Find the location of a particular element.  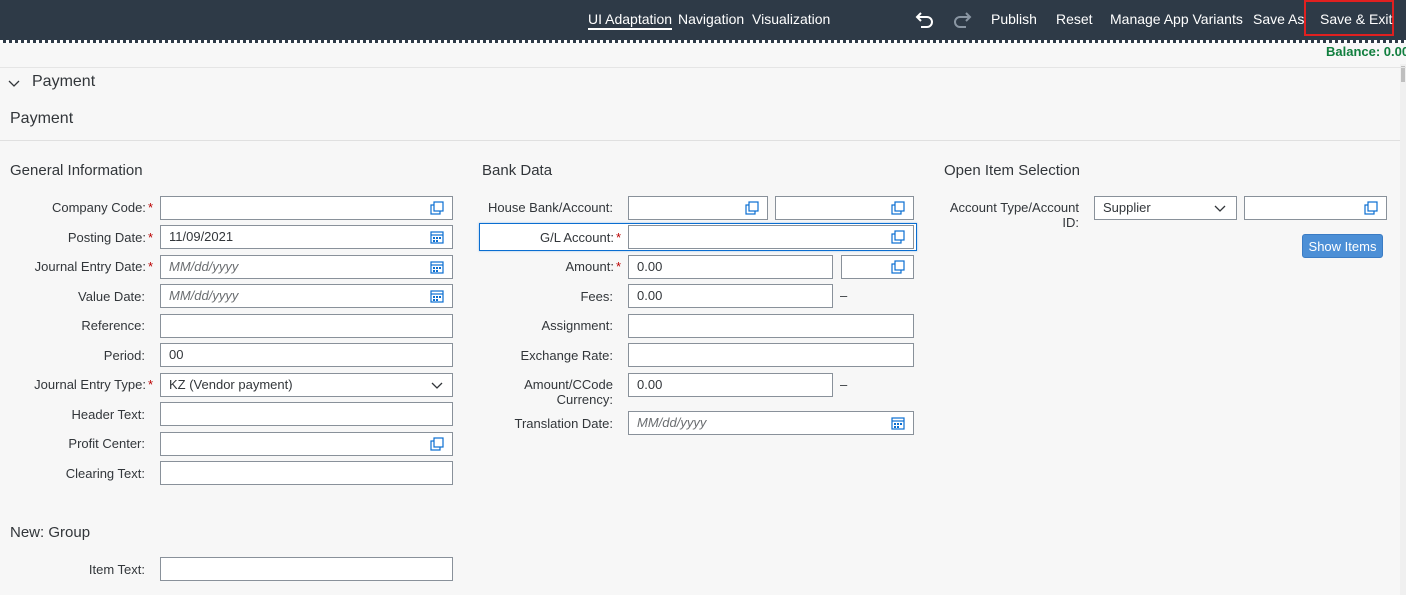

balance-indicator: Balance: 0.00 is located at coordinates (1366, 51).